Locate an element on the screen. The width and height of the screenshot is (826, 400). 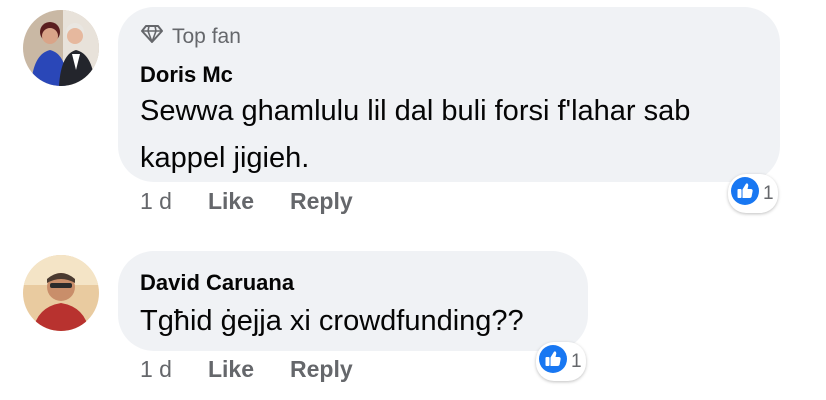
comment-text: Tgħid ġejja xi crowdfunding?? is located at coordinates (332, 321).